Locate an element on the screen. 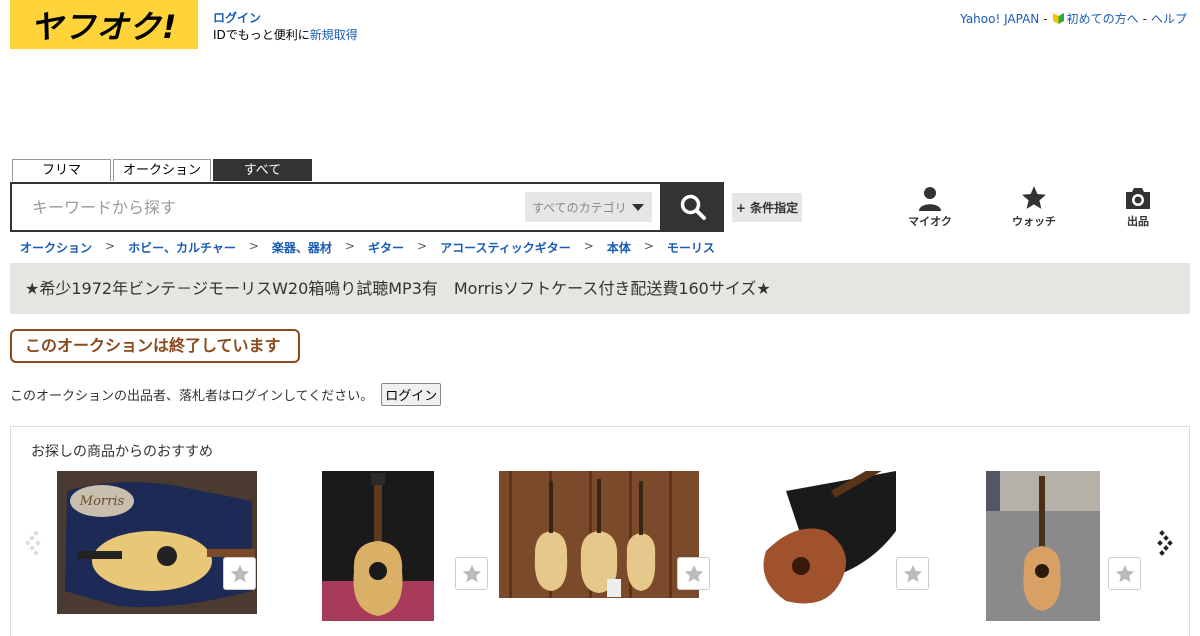  search-icon is located at coordinates (693, 207).